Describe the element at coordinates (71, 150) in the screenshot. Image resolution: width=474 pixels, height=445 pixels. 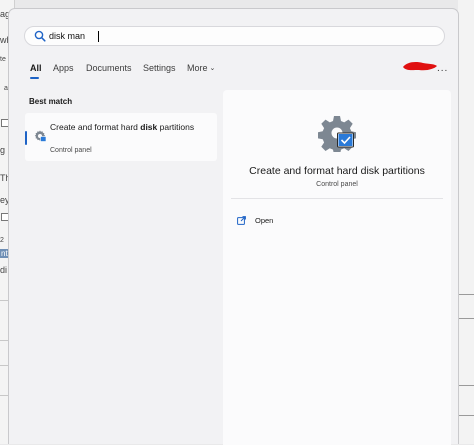
I see `best-match-subtitle: Control panel` at that location.